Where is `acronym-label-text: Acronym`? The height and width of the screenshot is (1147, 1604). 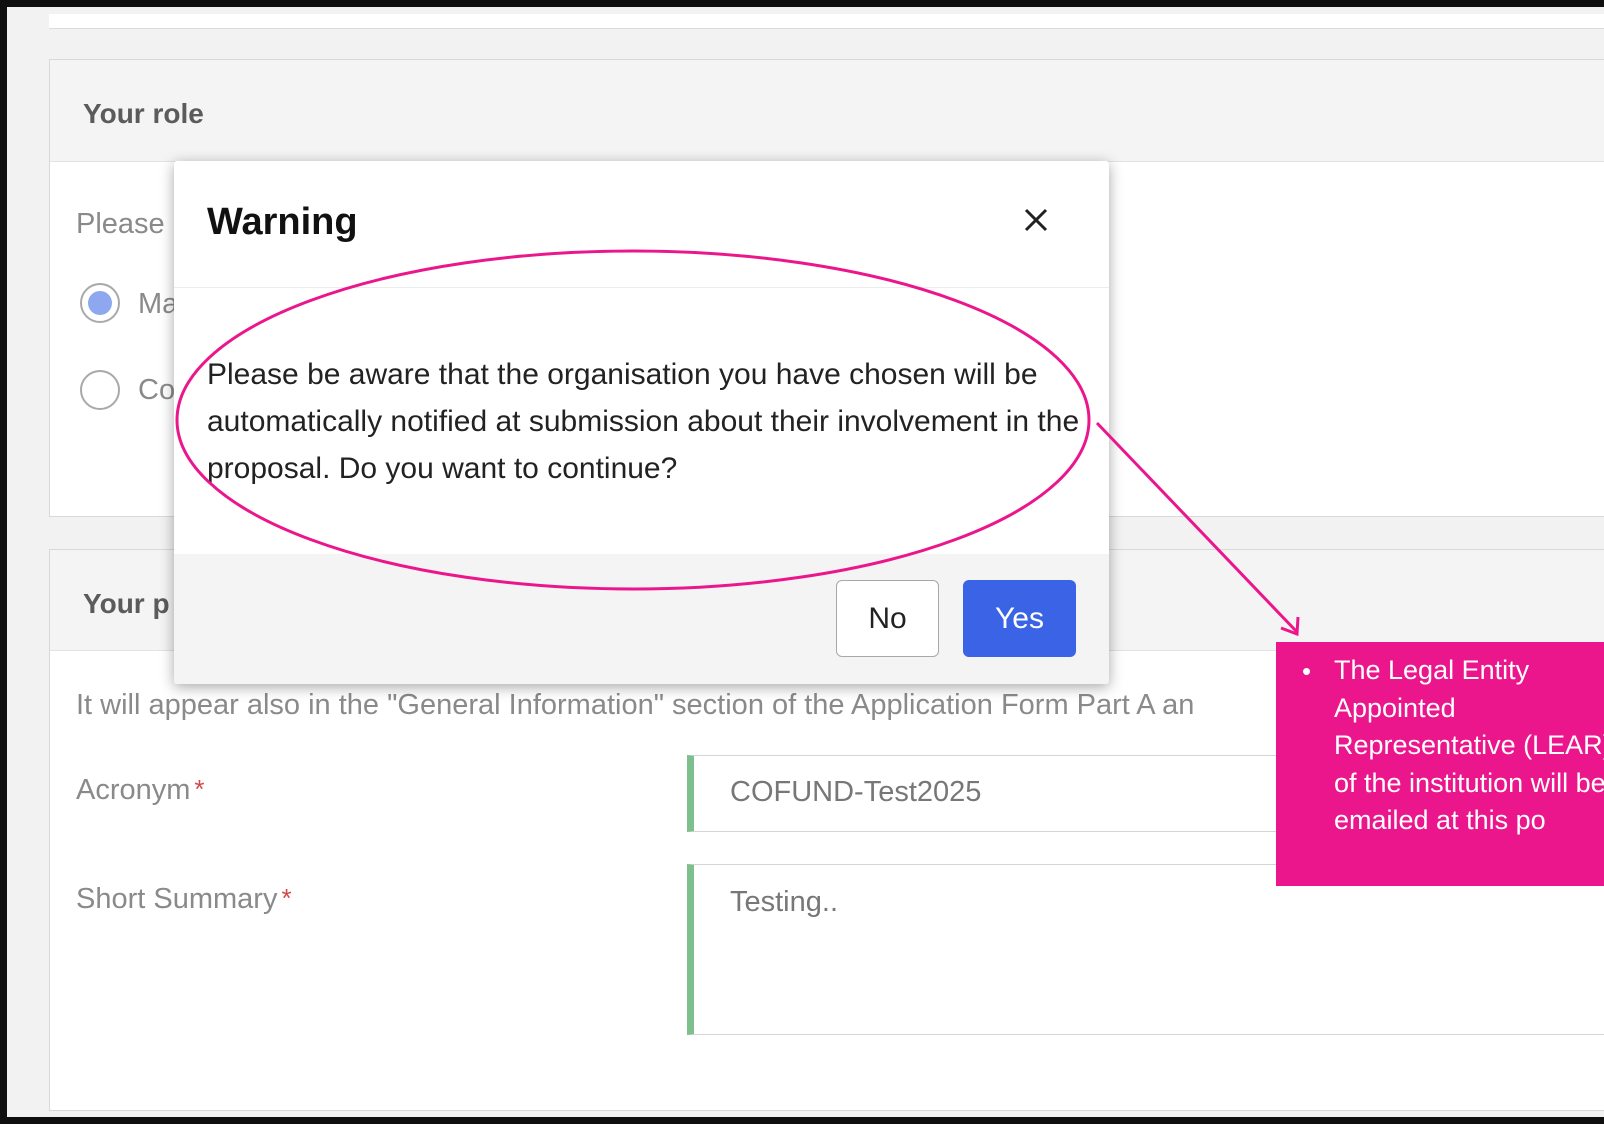 acronym-label-text: Acronym is located at coordinates (133, 790).